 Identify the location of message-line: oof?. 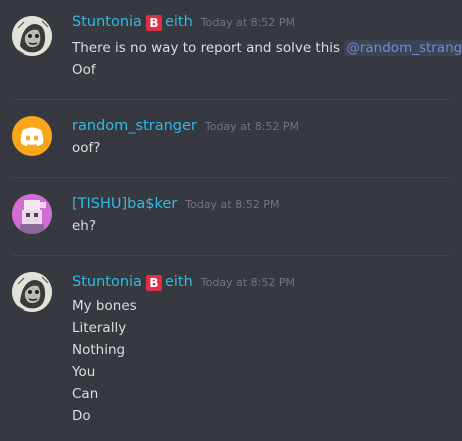
(86, 148).